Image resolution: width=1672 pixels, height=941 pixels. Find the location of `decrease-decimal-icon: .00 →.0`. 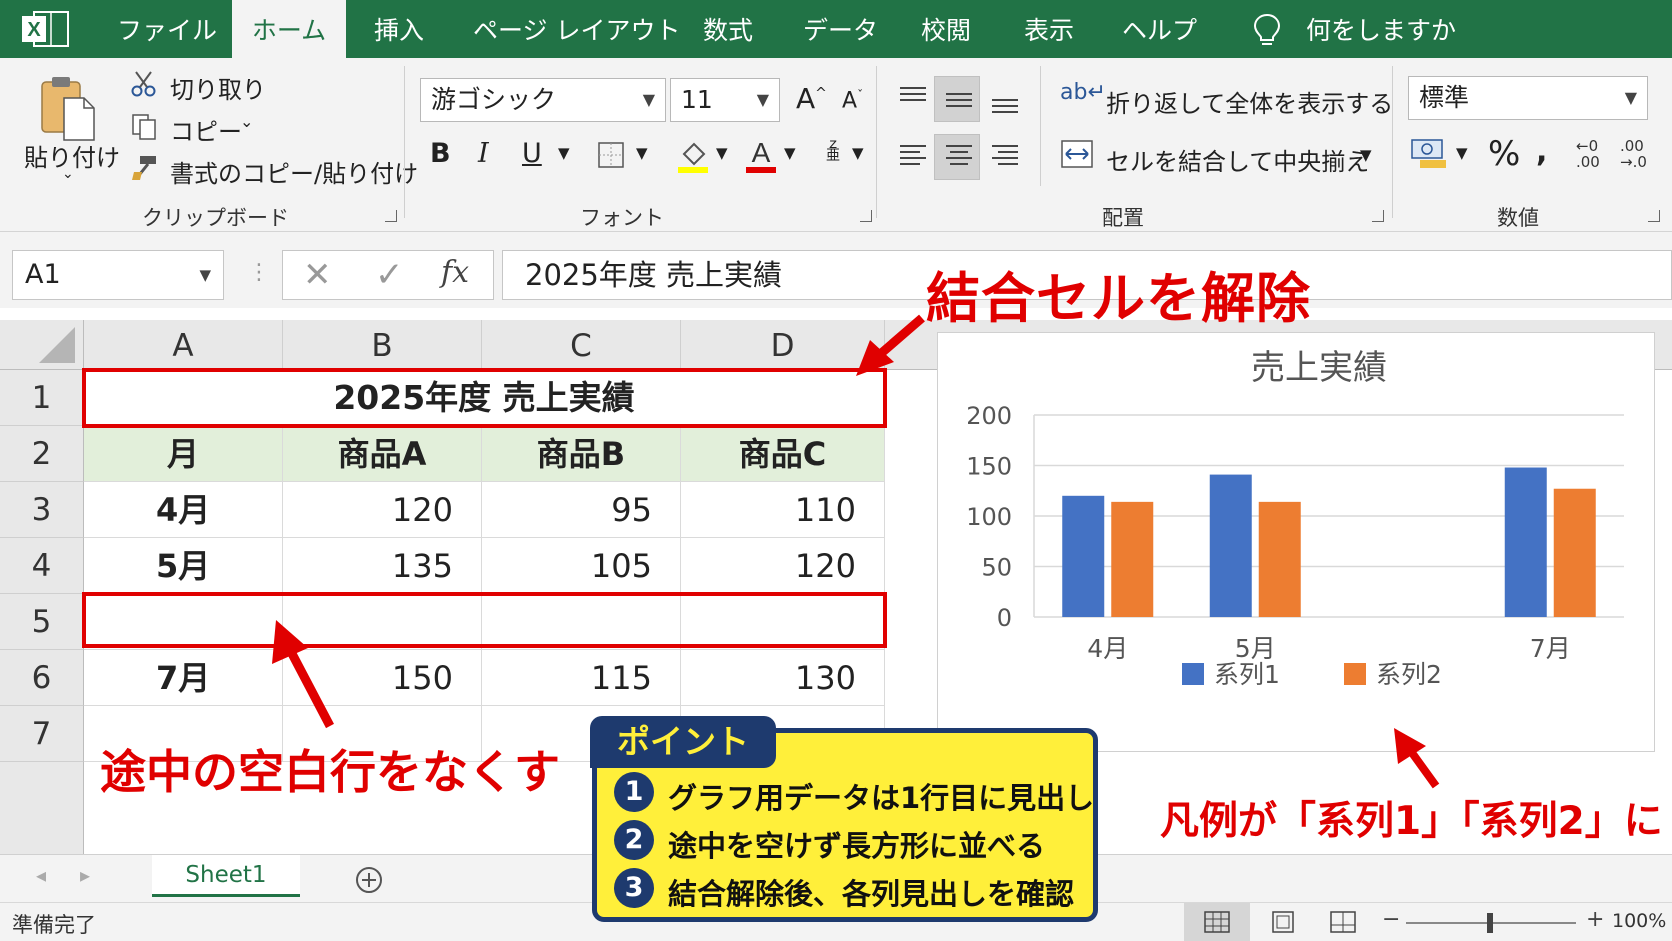

decrease-decimal-icon: .00 →.0 is located at coordinates (1633, 154).